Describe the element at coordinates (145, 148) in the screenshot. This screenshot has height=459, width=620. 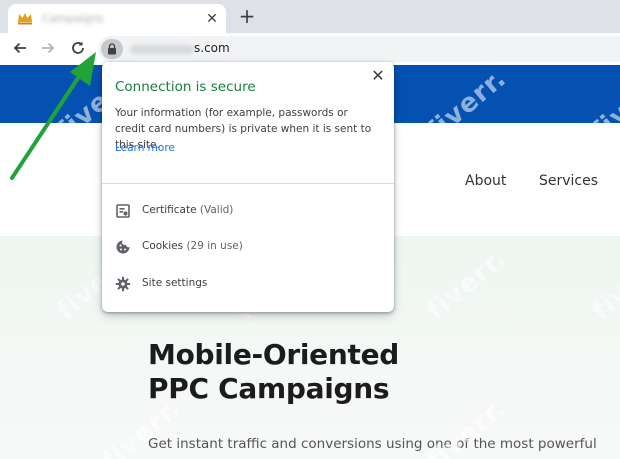
I see `learn-more-link: Learn more` at that location.